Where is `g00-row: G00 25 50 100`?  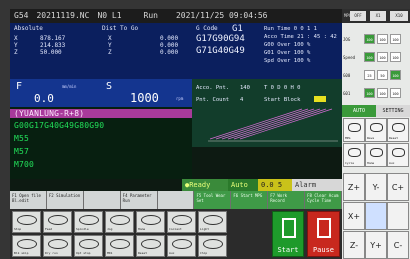
g00-row: G00 25 50 100 is located at coordinates (376, 75).